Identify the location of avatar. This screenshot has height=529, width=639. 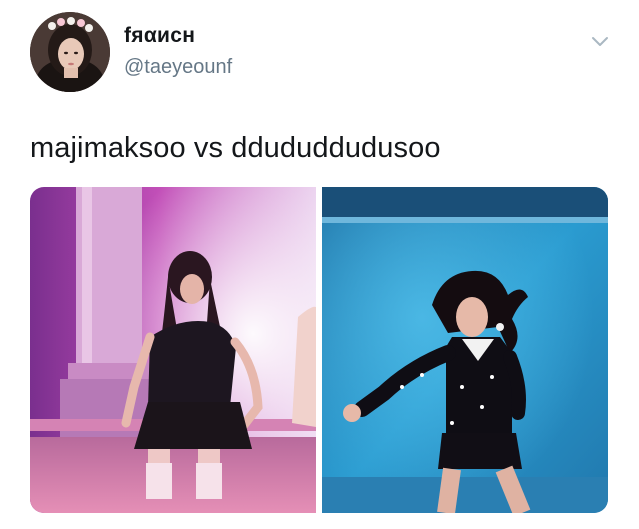
(70, 52).